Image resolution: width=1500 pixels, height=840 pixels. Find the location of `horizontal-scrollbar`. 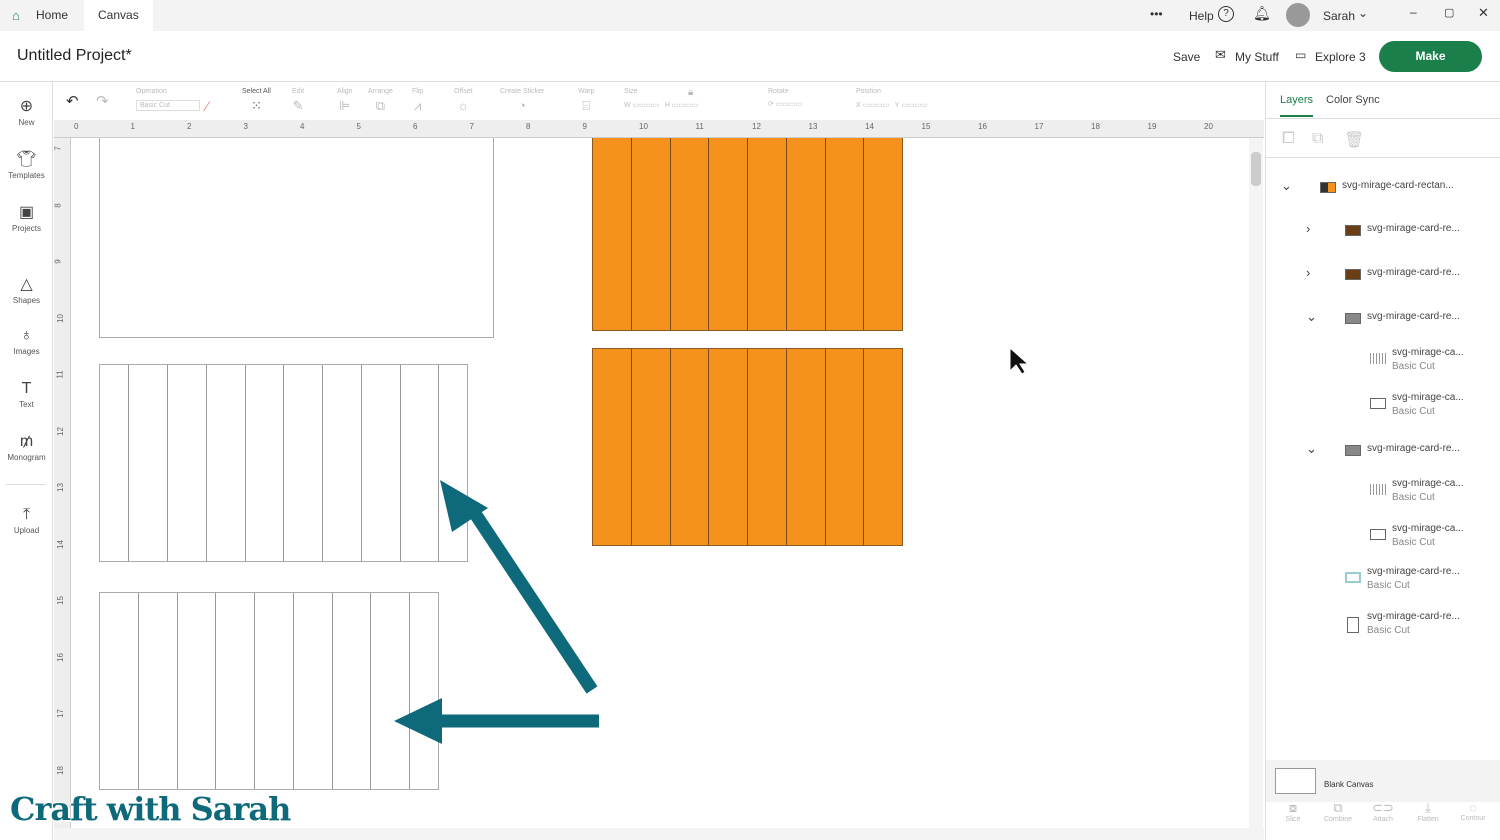

horizontal-scrollbar is located at coordinates (659, 834).